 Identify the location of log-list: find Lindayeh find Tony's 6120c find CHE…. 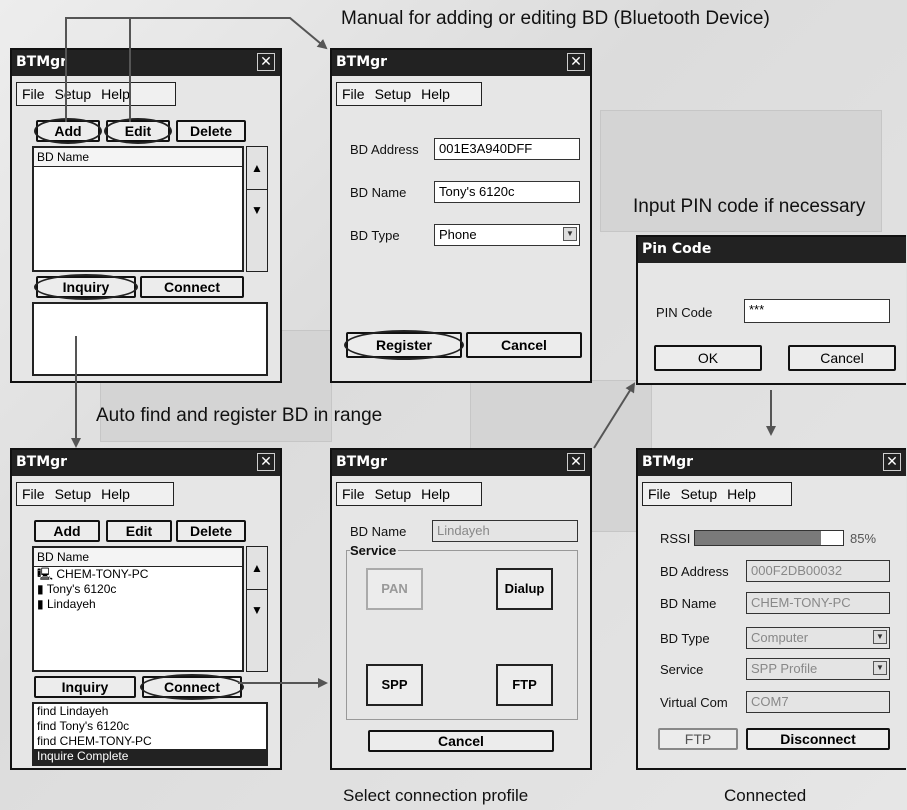
(150, 734).